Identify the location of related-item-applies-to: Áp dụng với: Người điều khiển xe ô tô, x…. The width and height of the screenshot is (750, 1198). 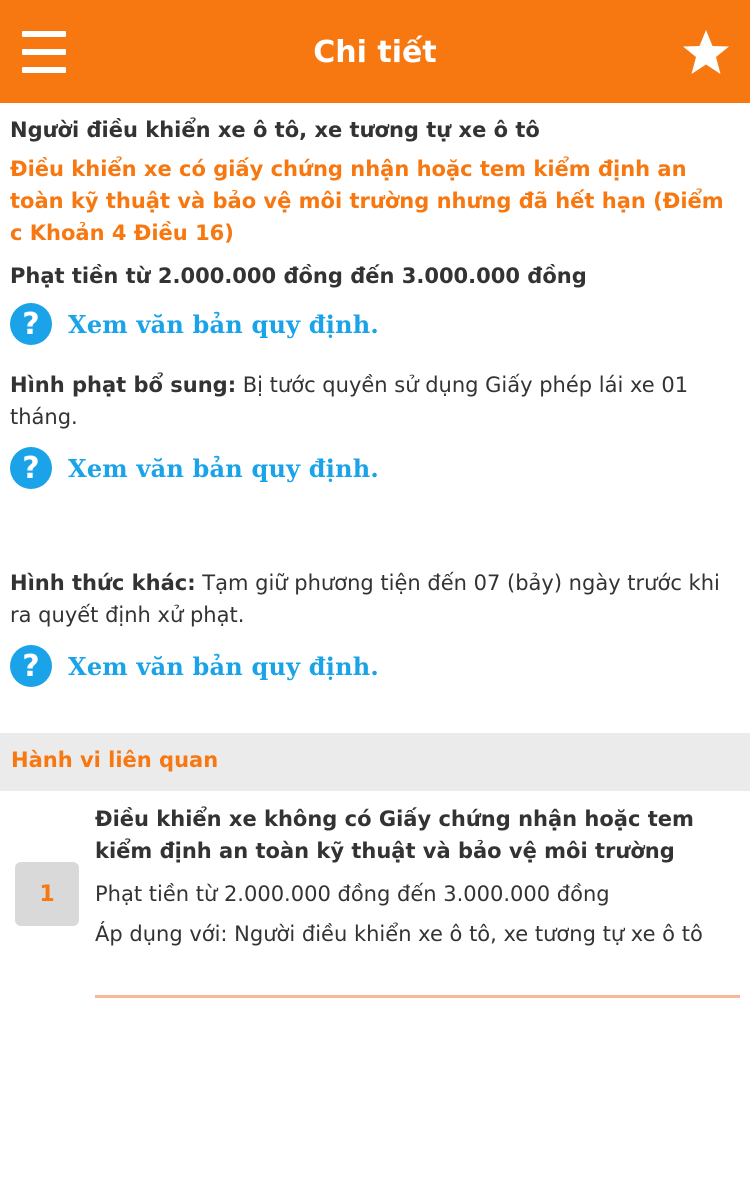
(399, 934).